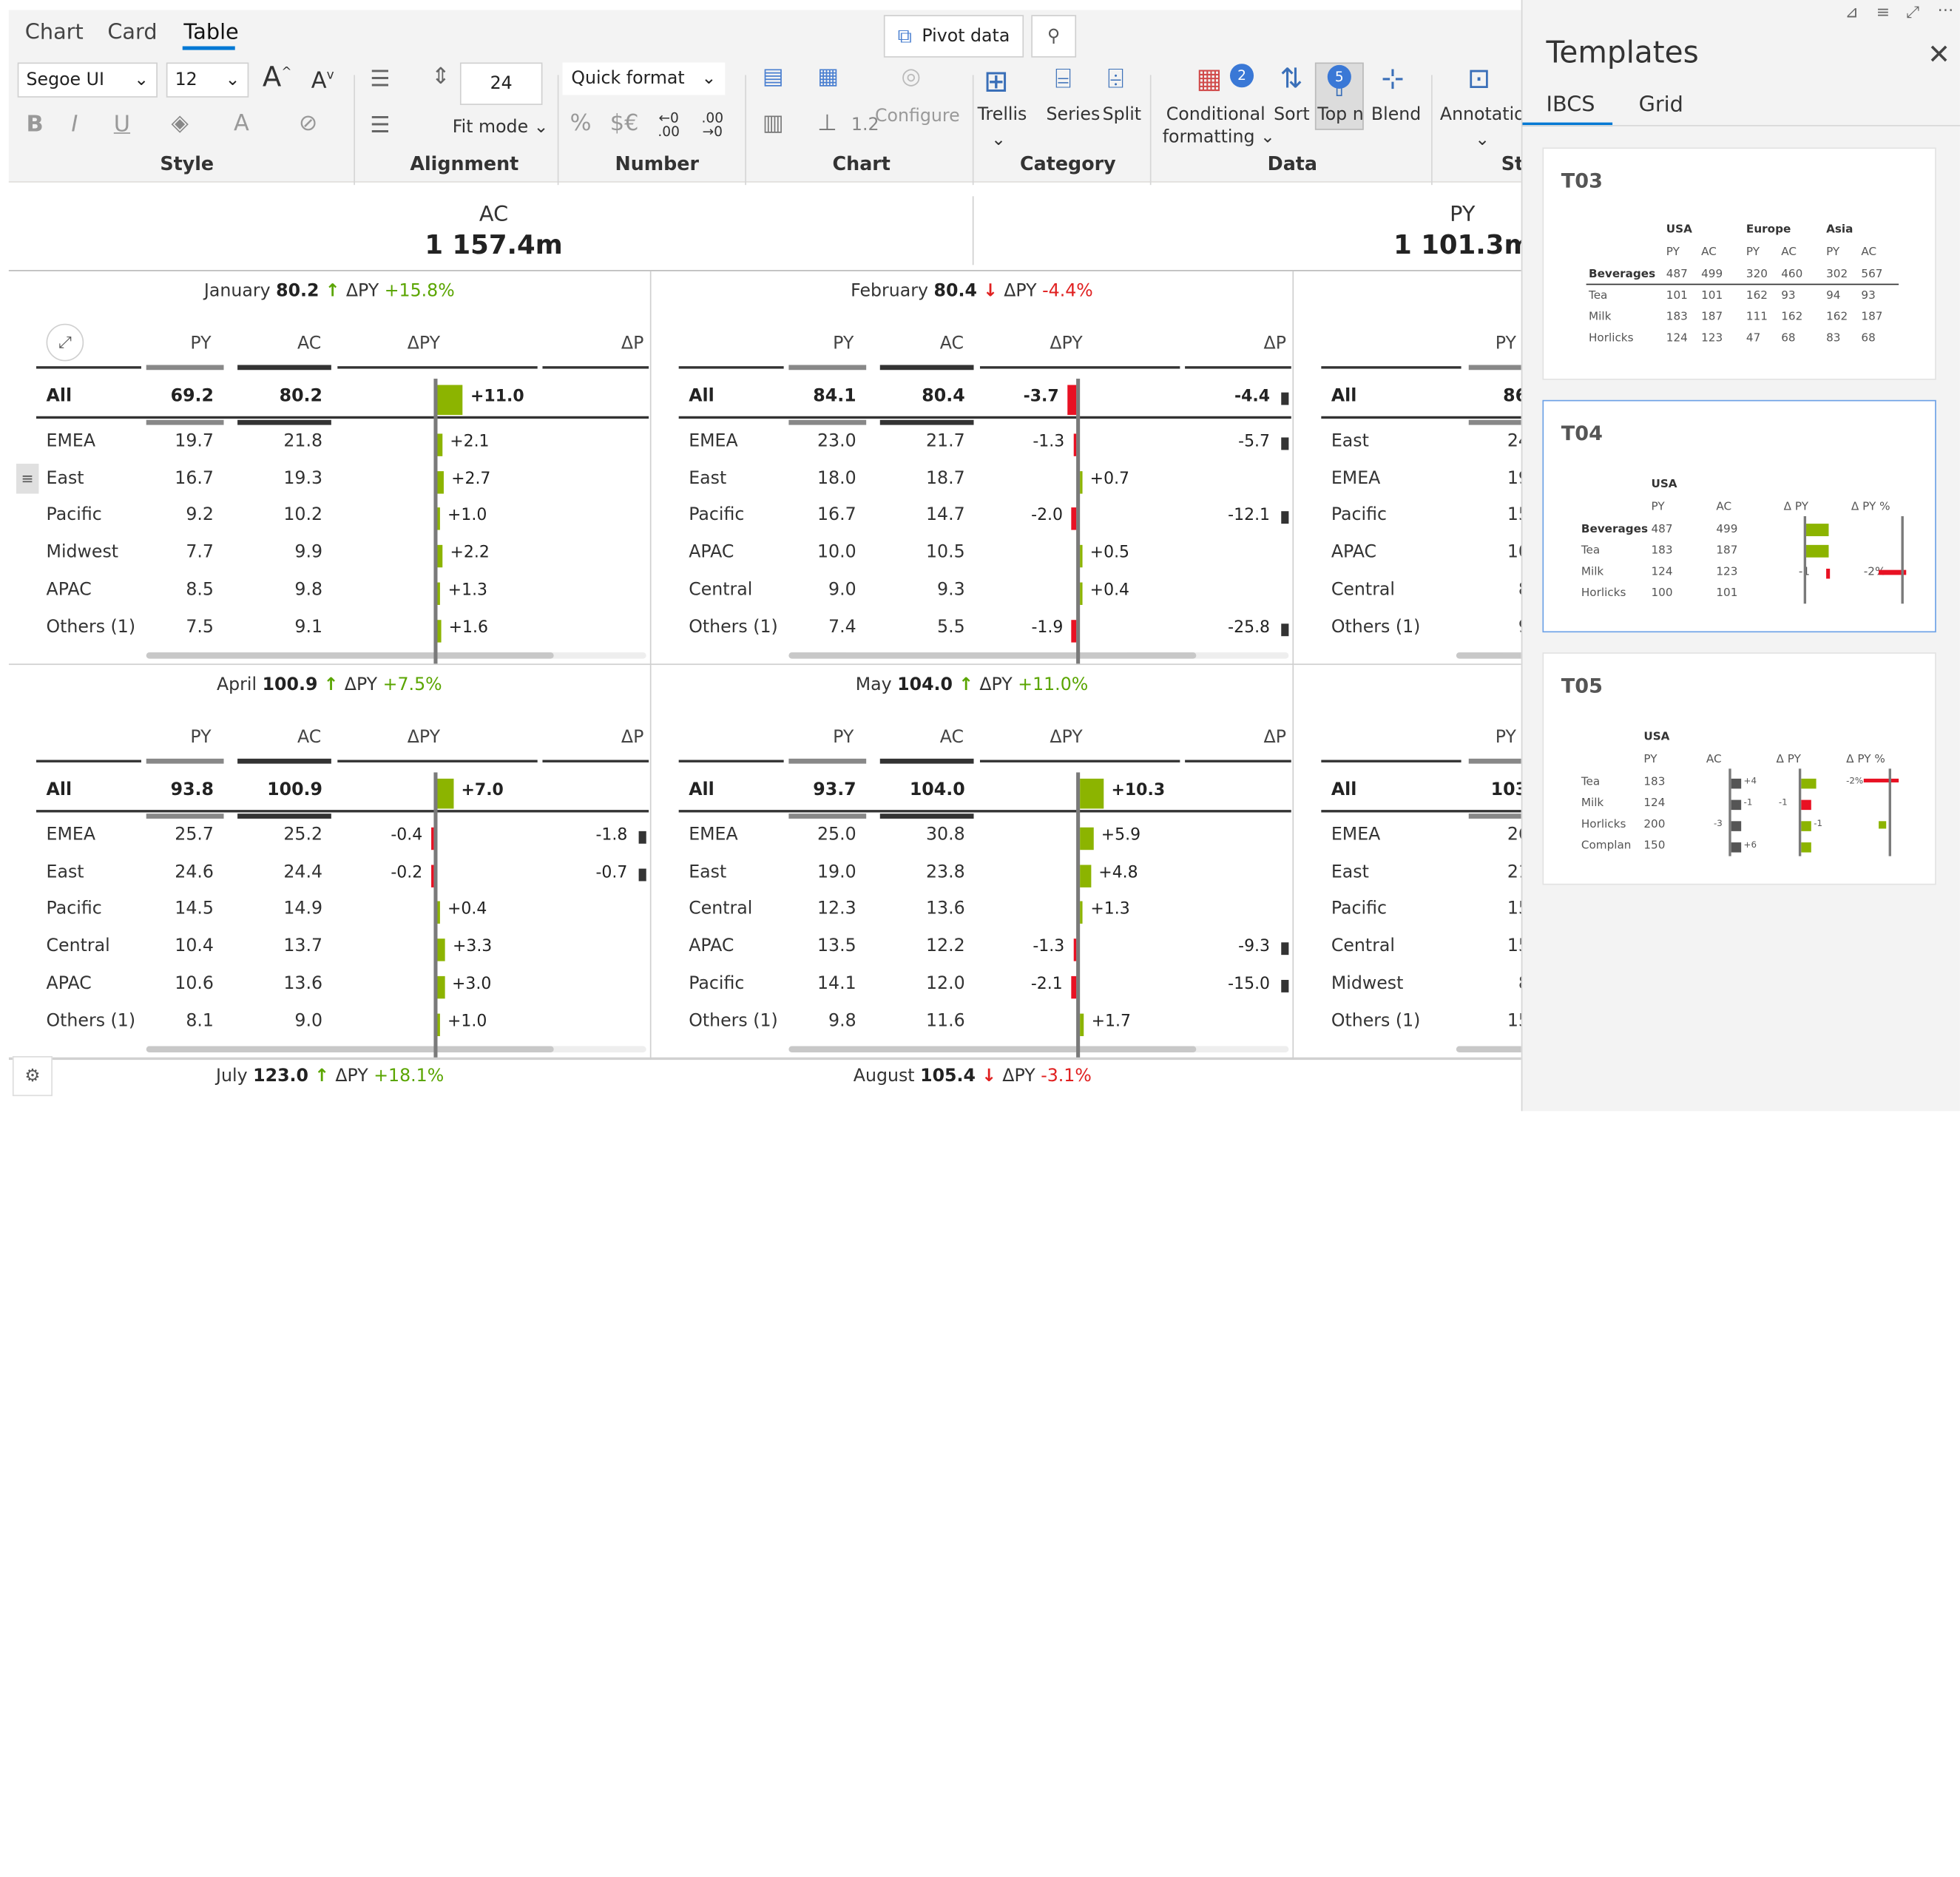  Describe the element at coordinates (581, 124) in the screenshot. I see `percent-format-button: %` at that location.